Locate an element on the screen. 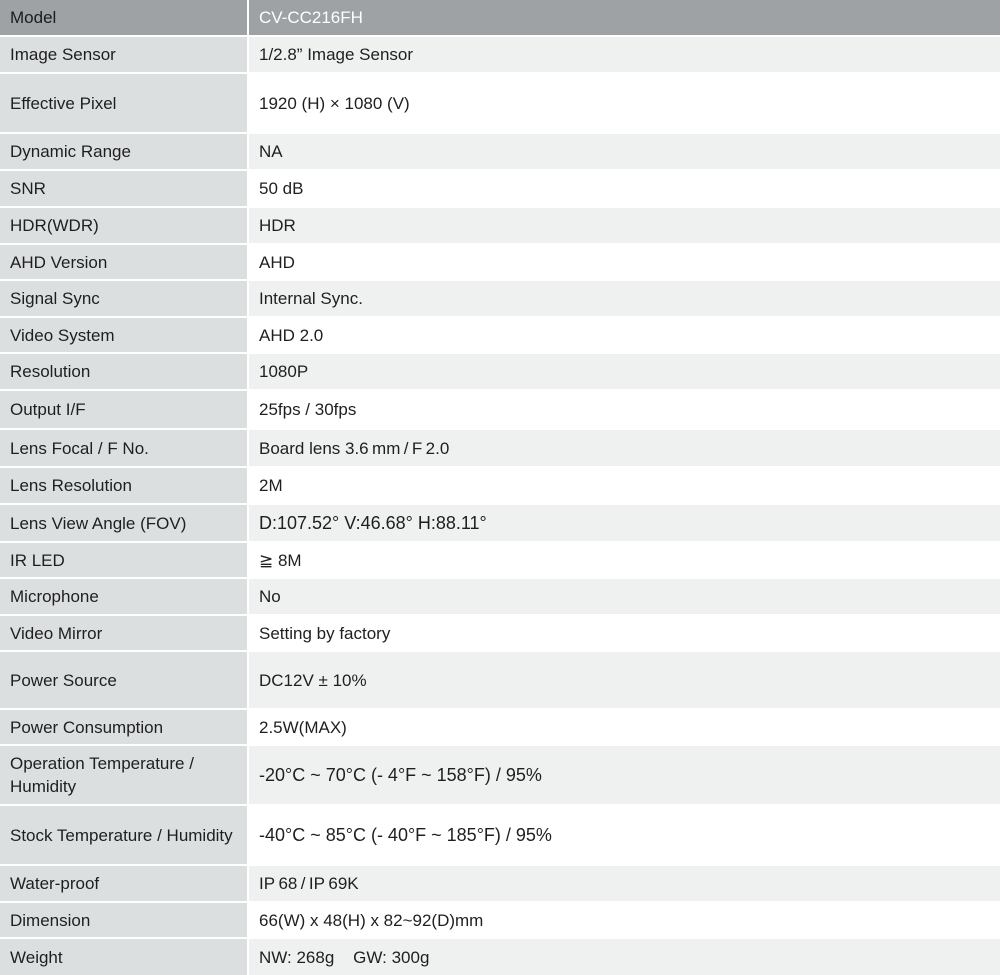 This screenshot has width=1000, height=975. row-value: Setting by factory is located at coordinates (624, 633).